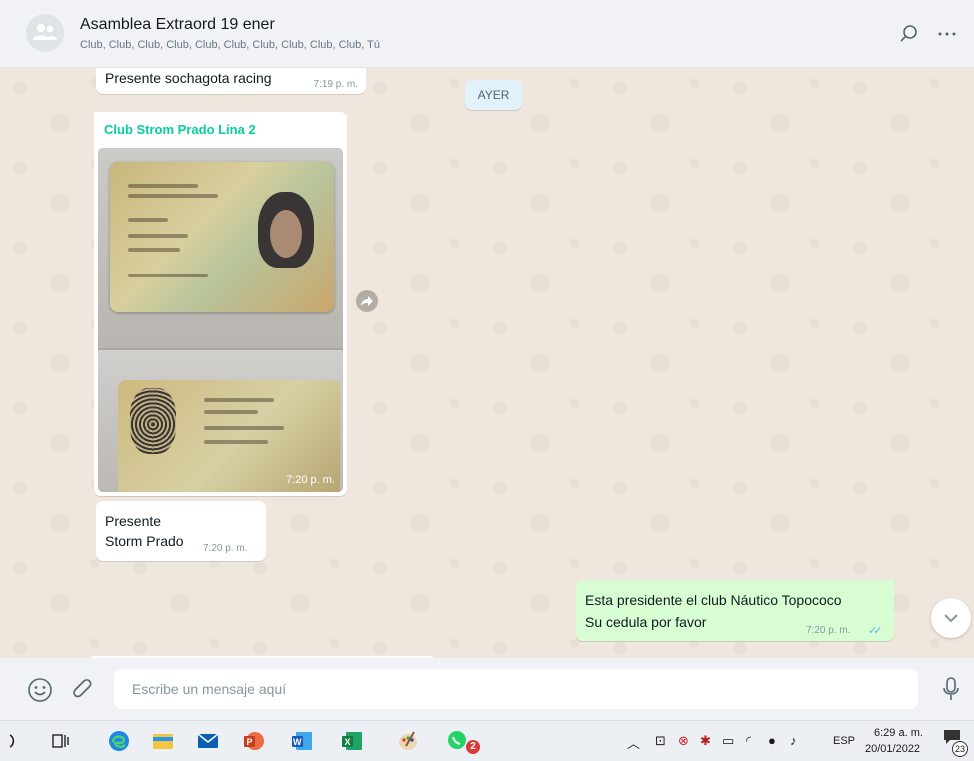  What do you see at coordinates (408, 741) in the screenshot?
I see `paint-icon` at bounding box center [408, 741].